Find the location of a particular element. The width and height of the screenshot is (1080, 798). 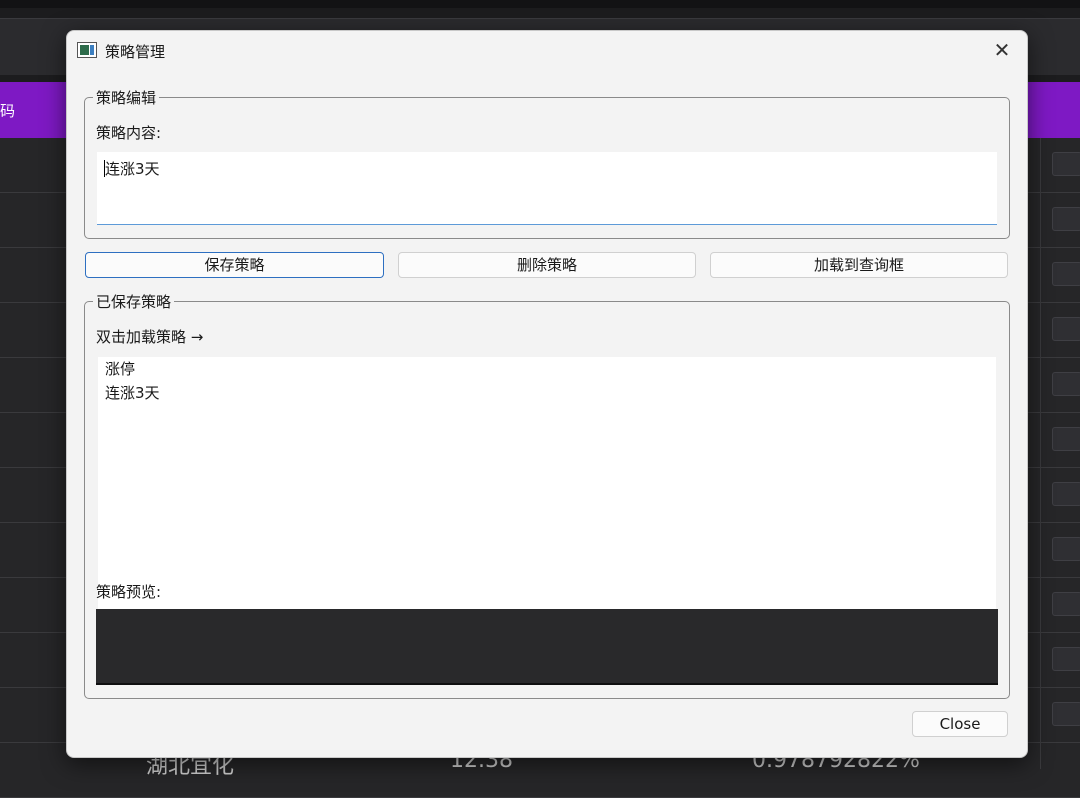

delete-strategy-button: 删除策略 is located at coordinates (547, 265).